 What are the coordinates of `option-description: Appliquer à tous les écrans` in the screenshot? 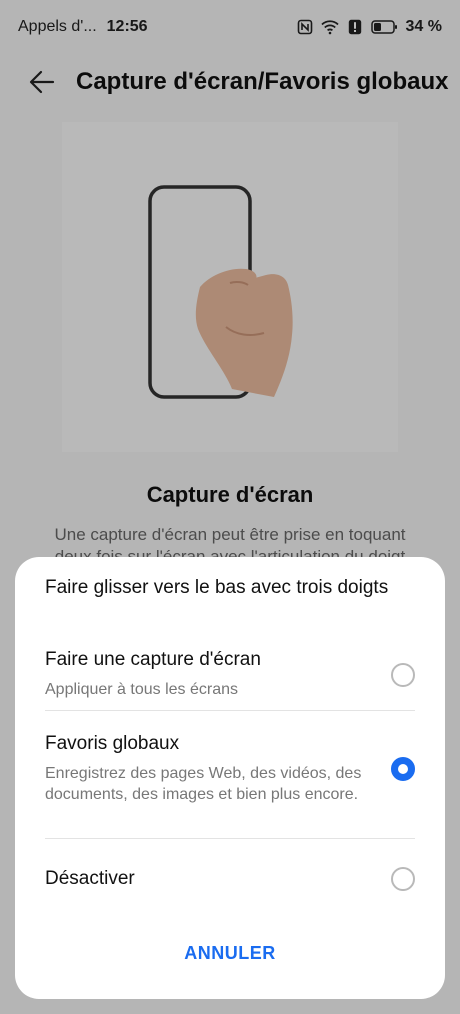 It's located at (141, 689).